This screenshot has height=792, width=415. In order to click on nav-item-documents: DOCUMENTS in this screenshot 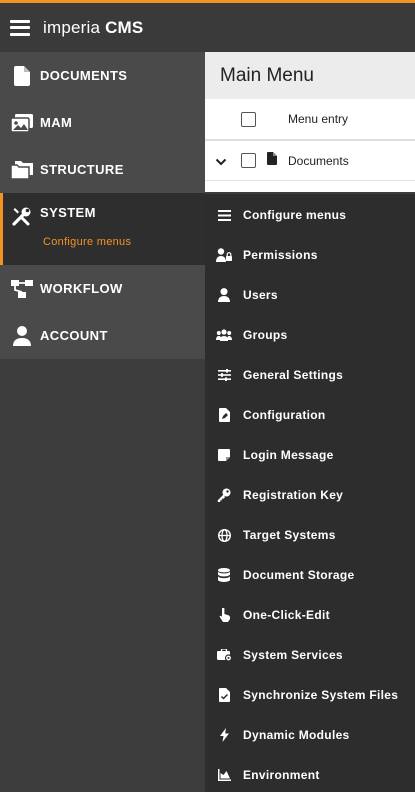, I will do `click(102, 75)`.